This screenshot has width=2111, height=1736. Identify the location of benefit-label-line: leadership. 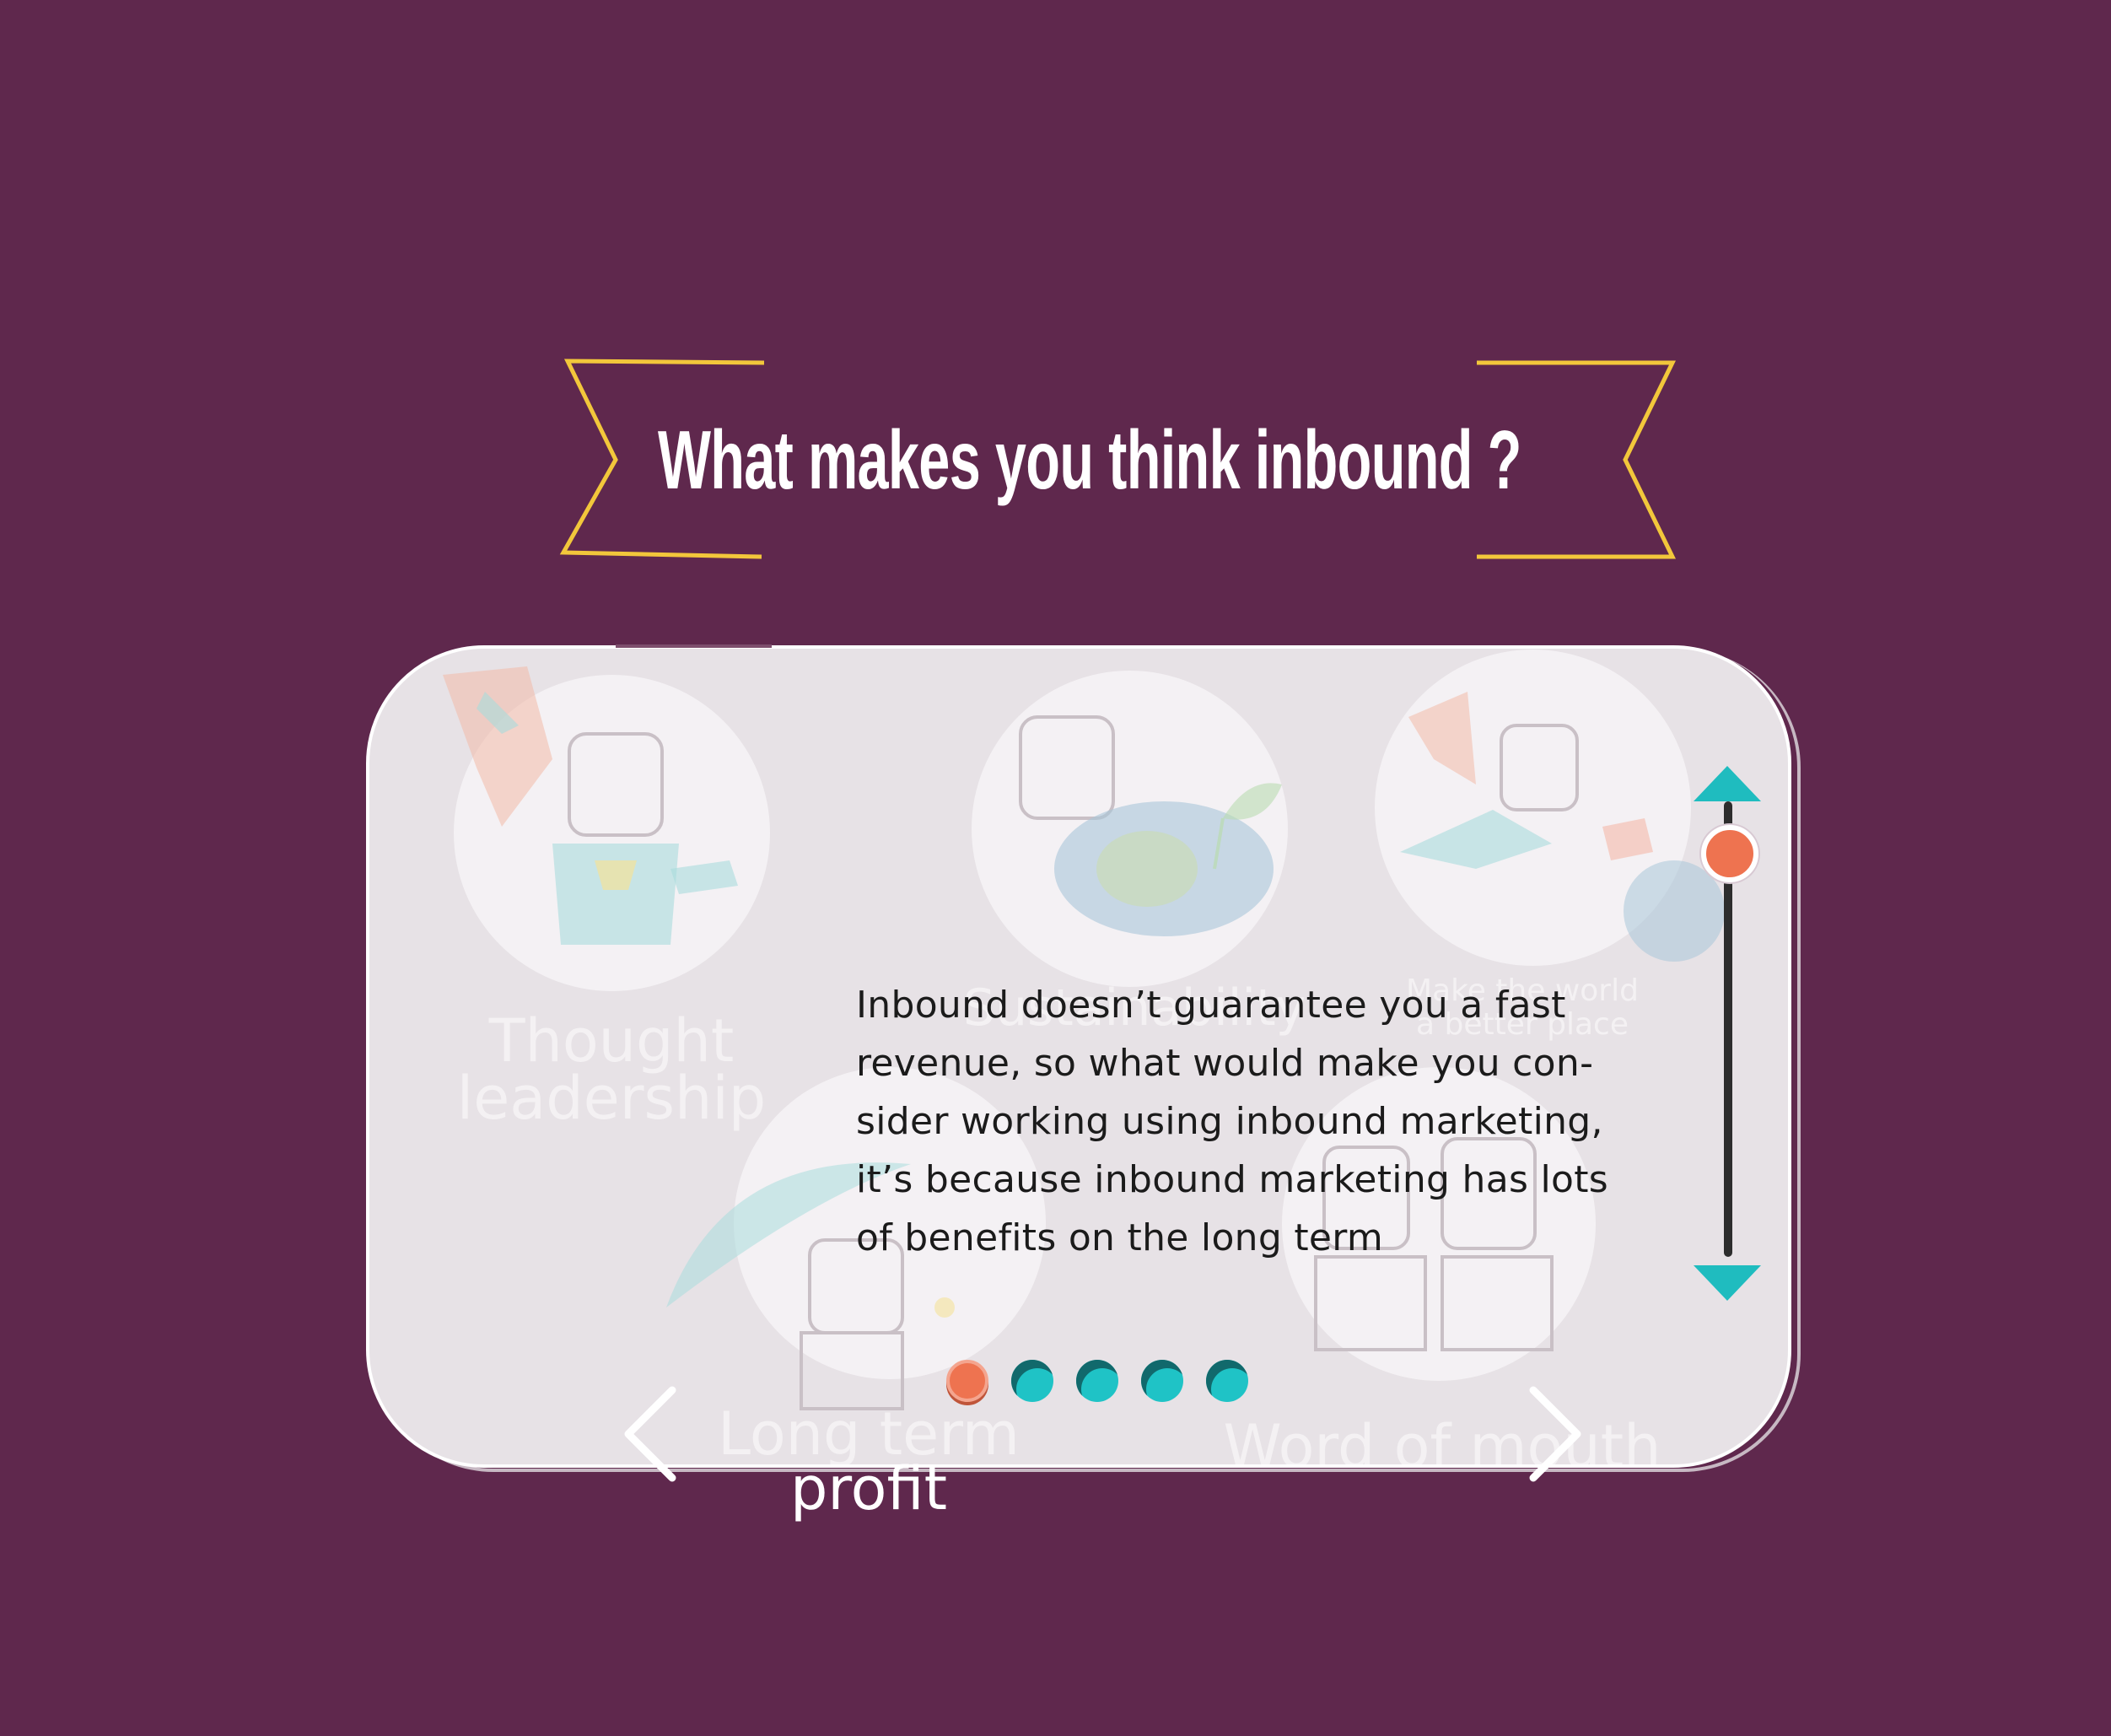
(611, 1099).